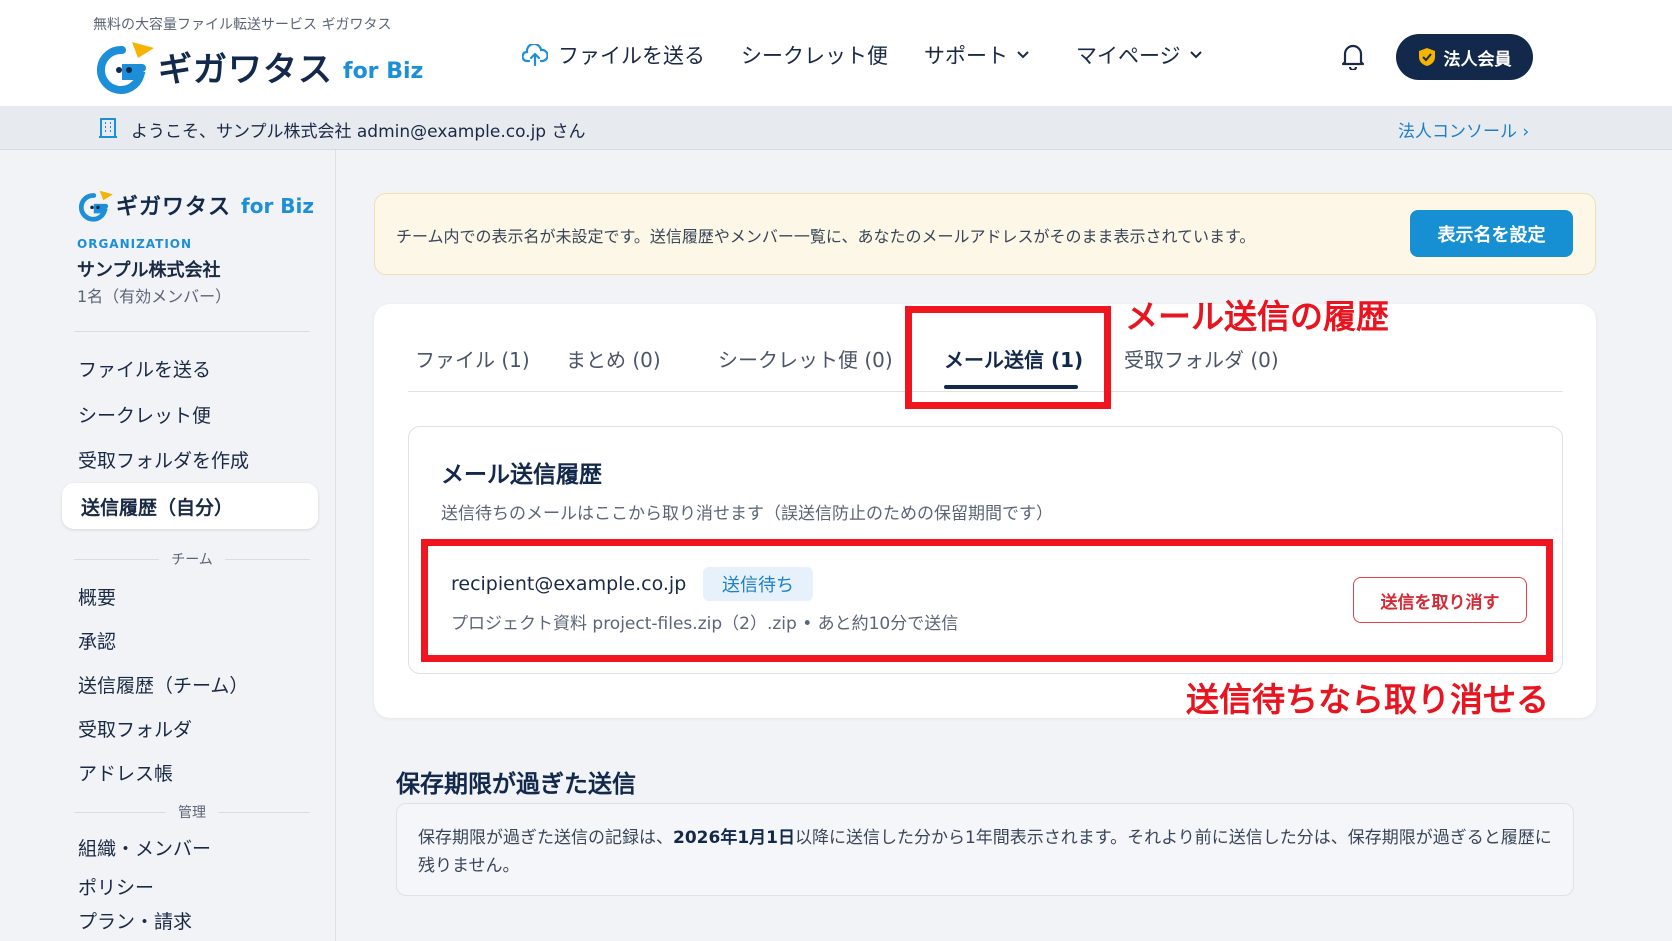 The image size is (1672, 941). I want to click on nav-mypage: マイページ, so click(1144, 55).